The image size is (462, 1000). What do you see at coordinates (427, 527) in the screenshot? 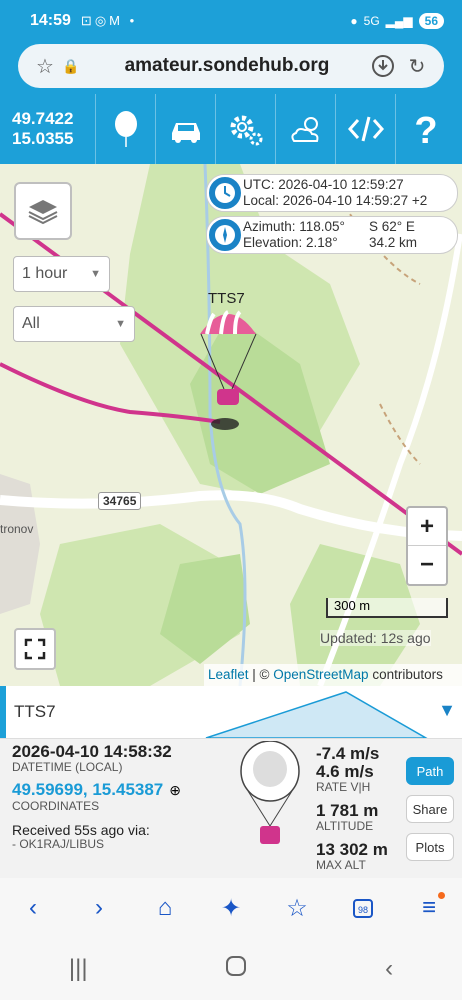
I see `zoom-in-button: +` at bounding box center [427, 527].